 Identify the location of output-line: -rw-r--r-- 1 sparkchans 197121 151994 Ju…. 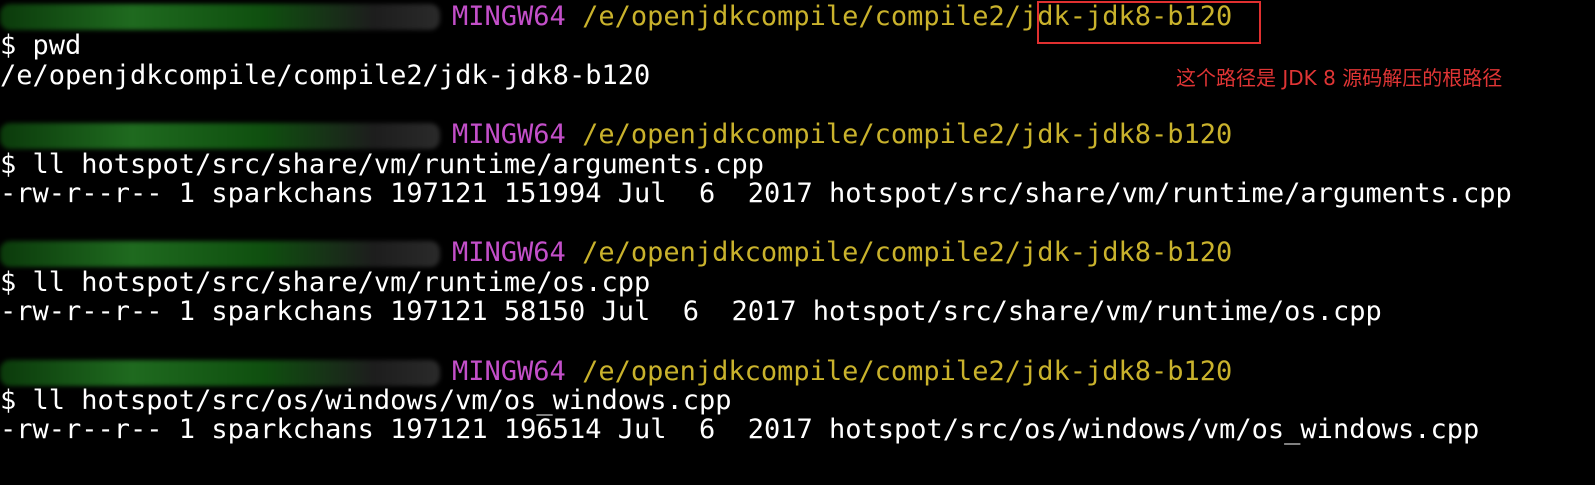
(756, 193).